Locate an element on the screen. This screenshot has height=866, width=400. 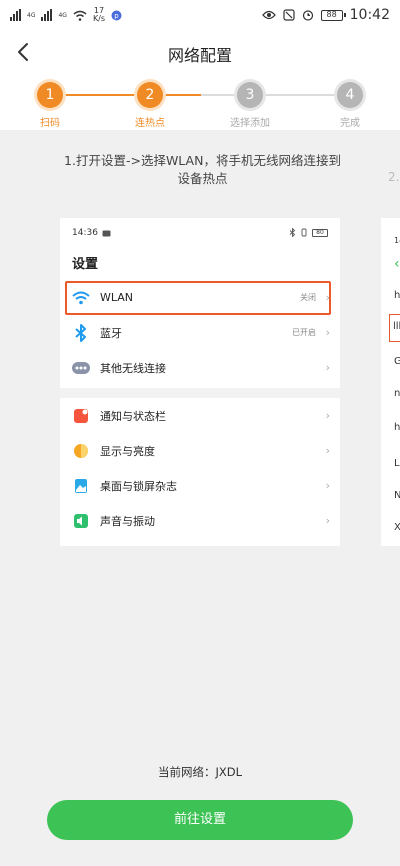
preview-status-icons: 80 is located at coordinates (308, 232).